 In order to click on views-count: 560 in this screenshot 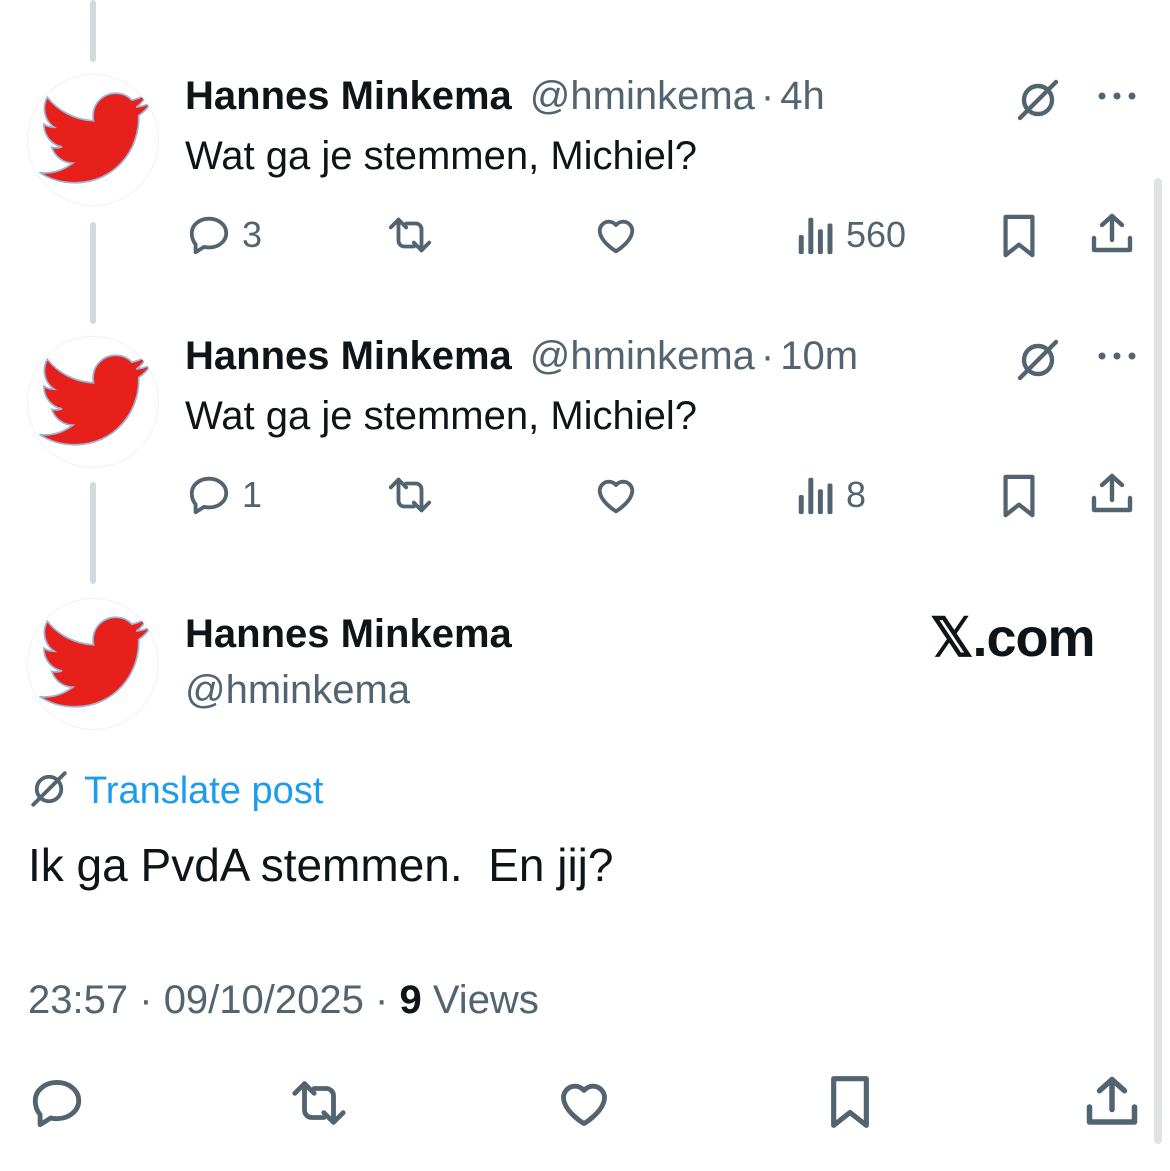, I will do `click(876, 234)`.